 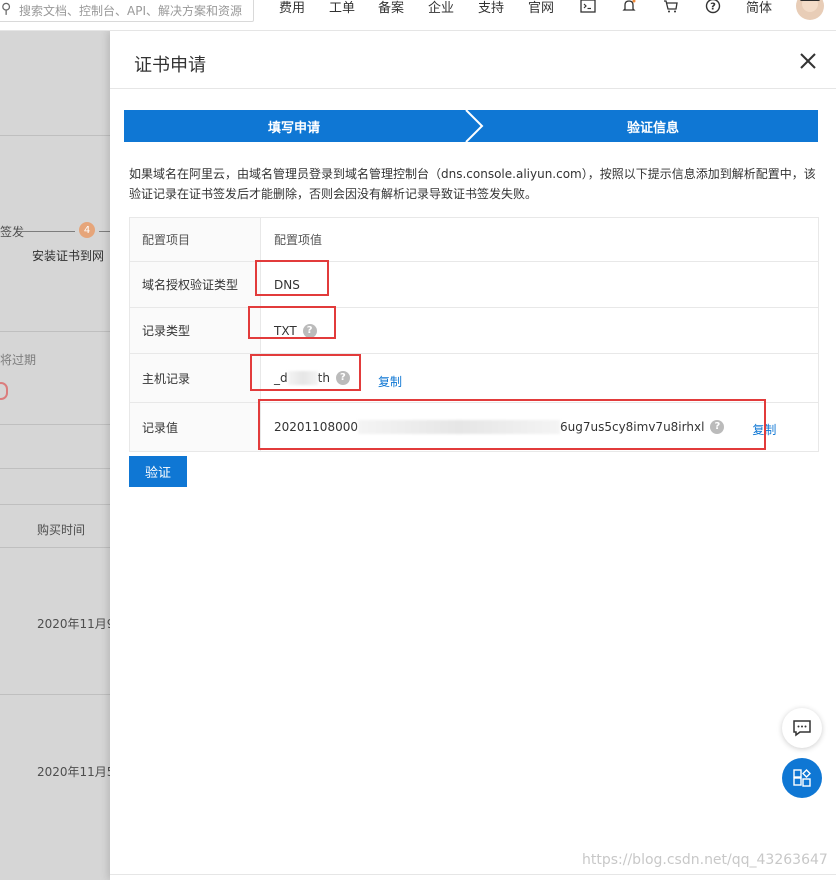 I want to click on table-row: 主机记录 _d th ? 复制, so click(x=474, y=378).